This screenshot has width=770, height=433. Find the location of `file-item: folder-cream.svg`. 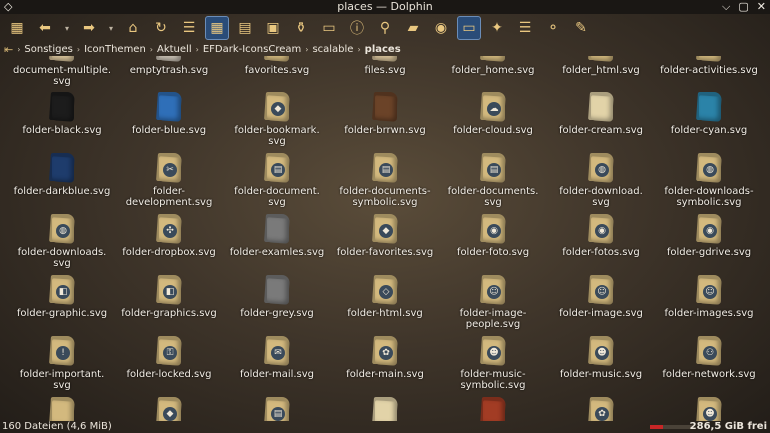

file-item: folder-cream.svg is located at coordinates (601, 114).